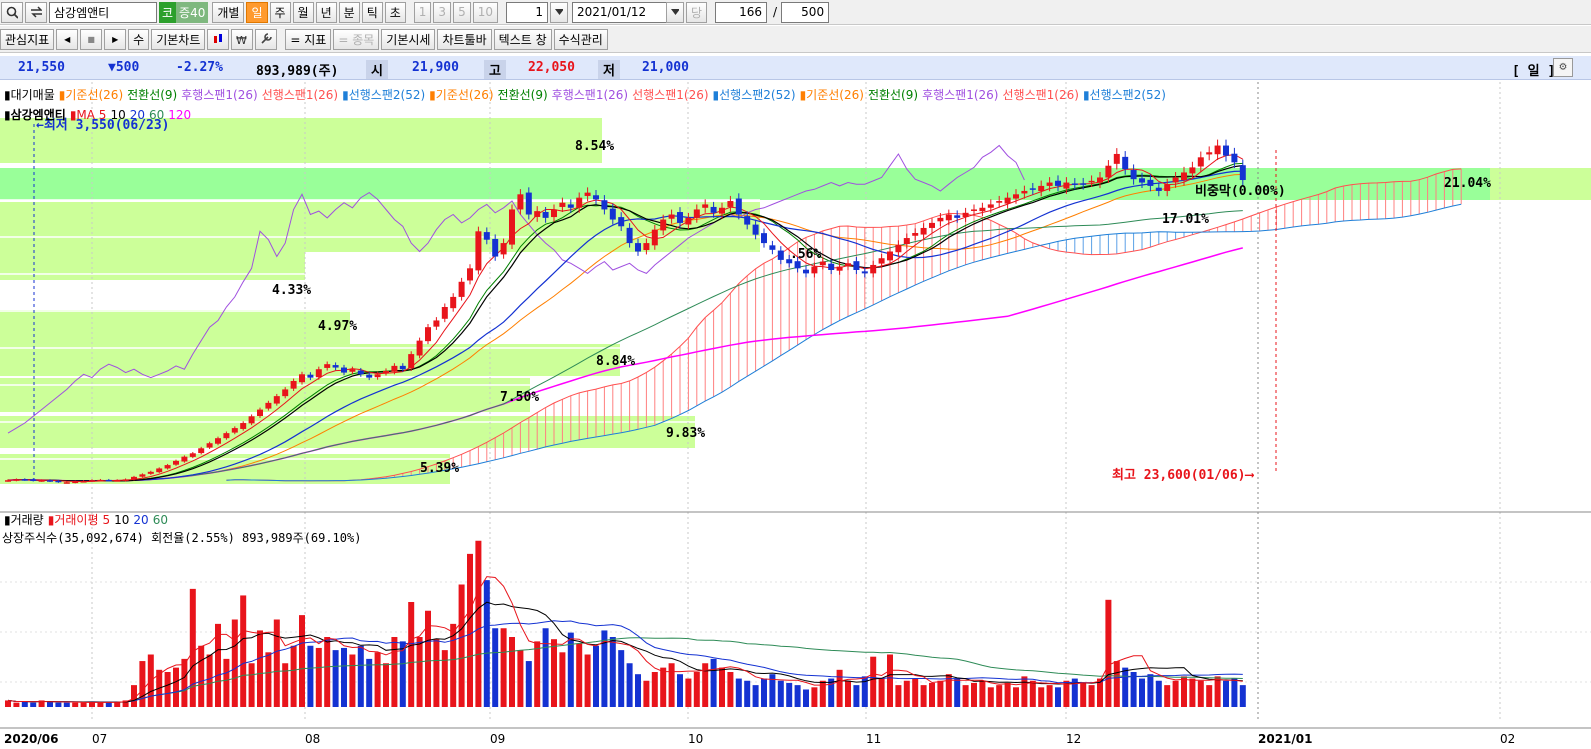 The width and height of the screenshot is (1591, 749). What do you see at coordinates (257, 12) in the screenshot?
I see `period-day-button: 일` at bounding box center [257, 12].